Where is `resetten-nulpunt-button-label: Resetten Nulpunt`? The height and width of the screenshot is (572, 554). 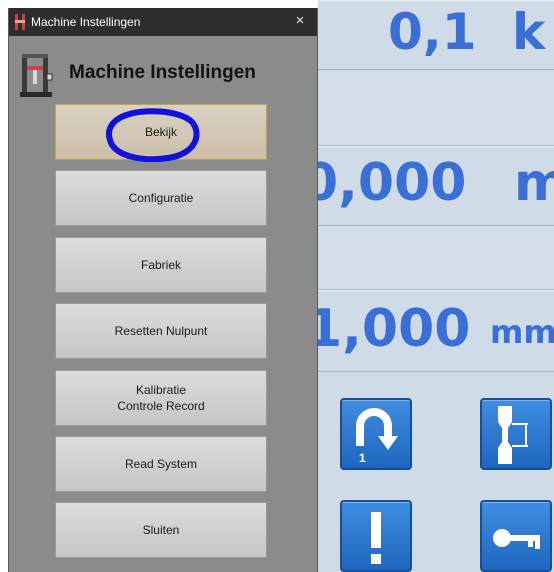 resetten-nulpunt-button-label: Resetten Nulpunt is located at coordinates (161, 331).